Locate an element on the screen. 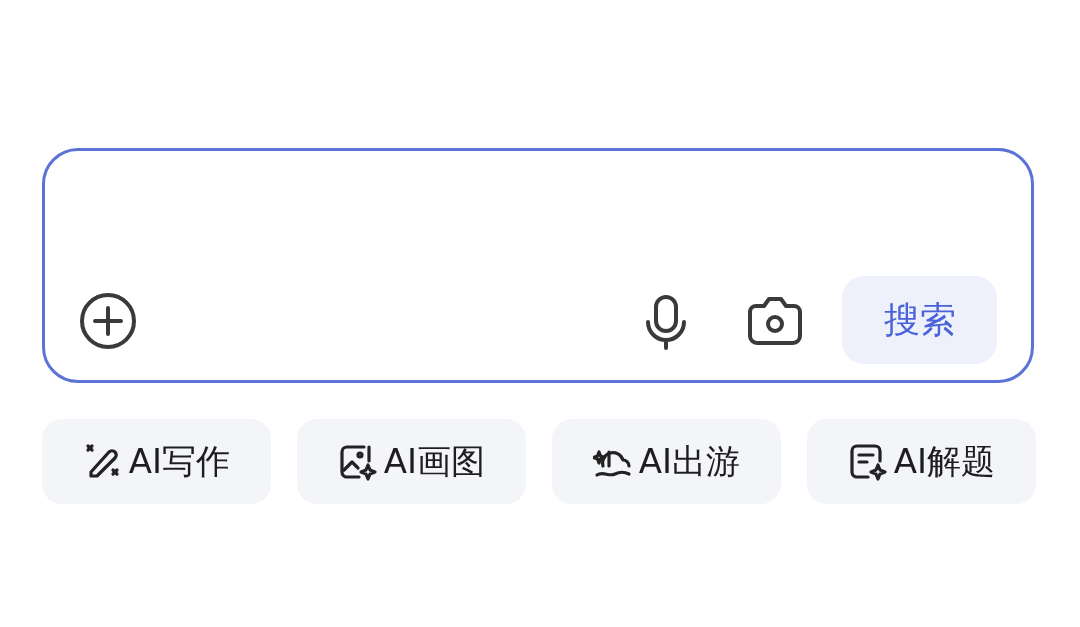 The height and width of the screenshot is (627, 1080). shortcut-chip: AI画图 is located at coordinates (411, 461).